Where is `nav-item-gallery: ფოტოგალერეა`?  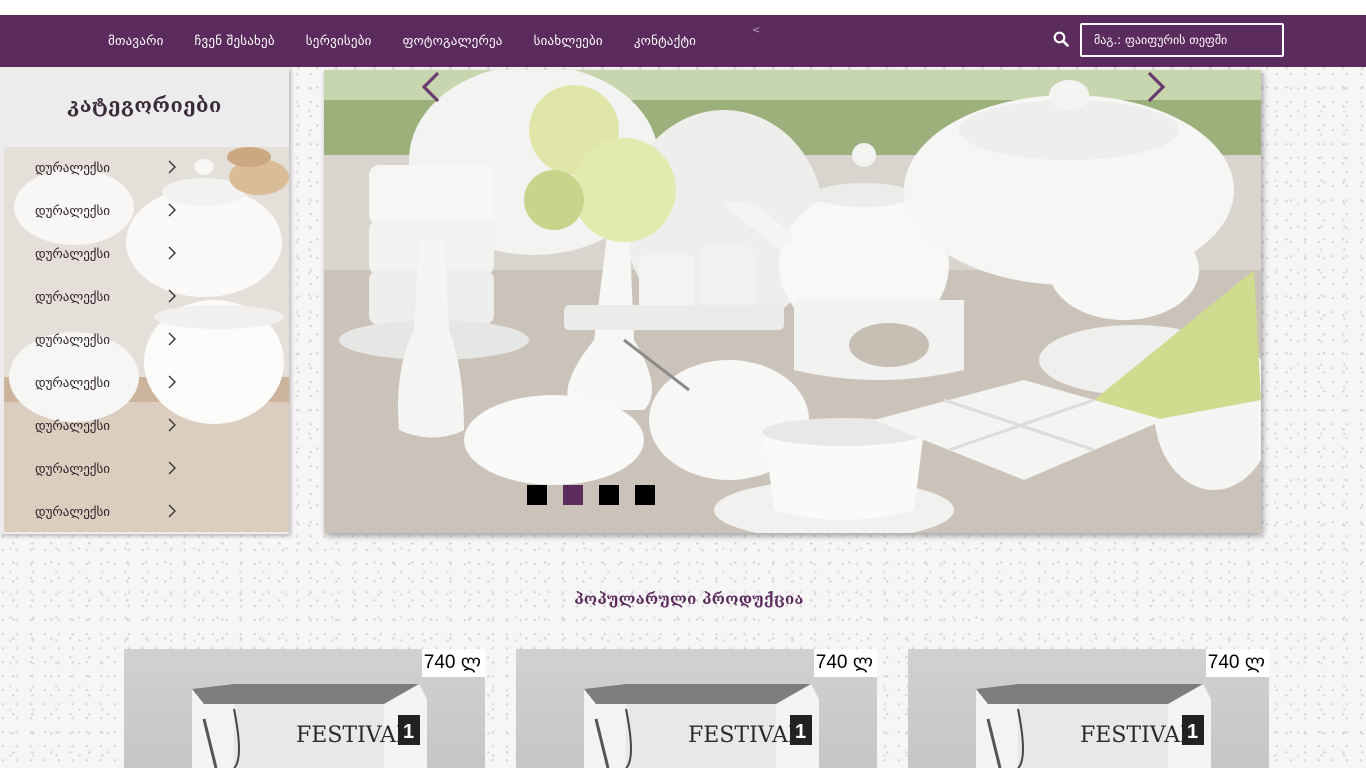
nav-item-gallery: ფოტოგალერეა is located at coordinates (453, 41).